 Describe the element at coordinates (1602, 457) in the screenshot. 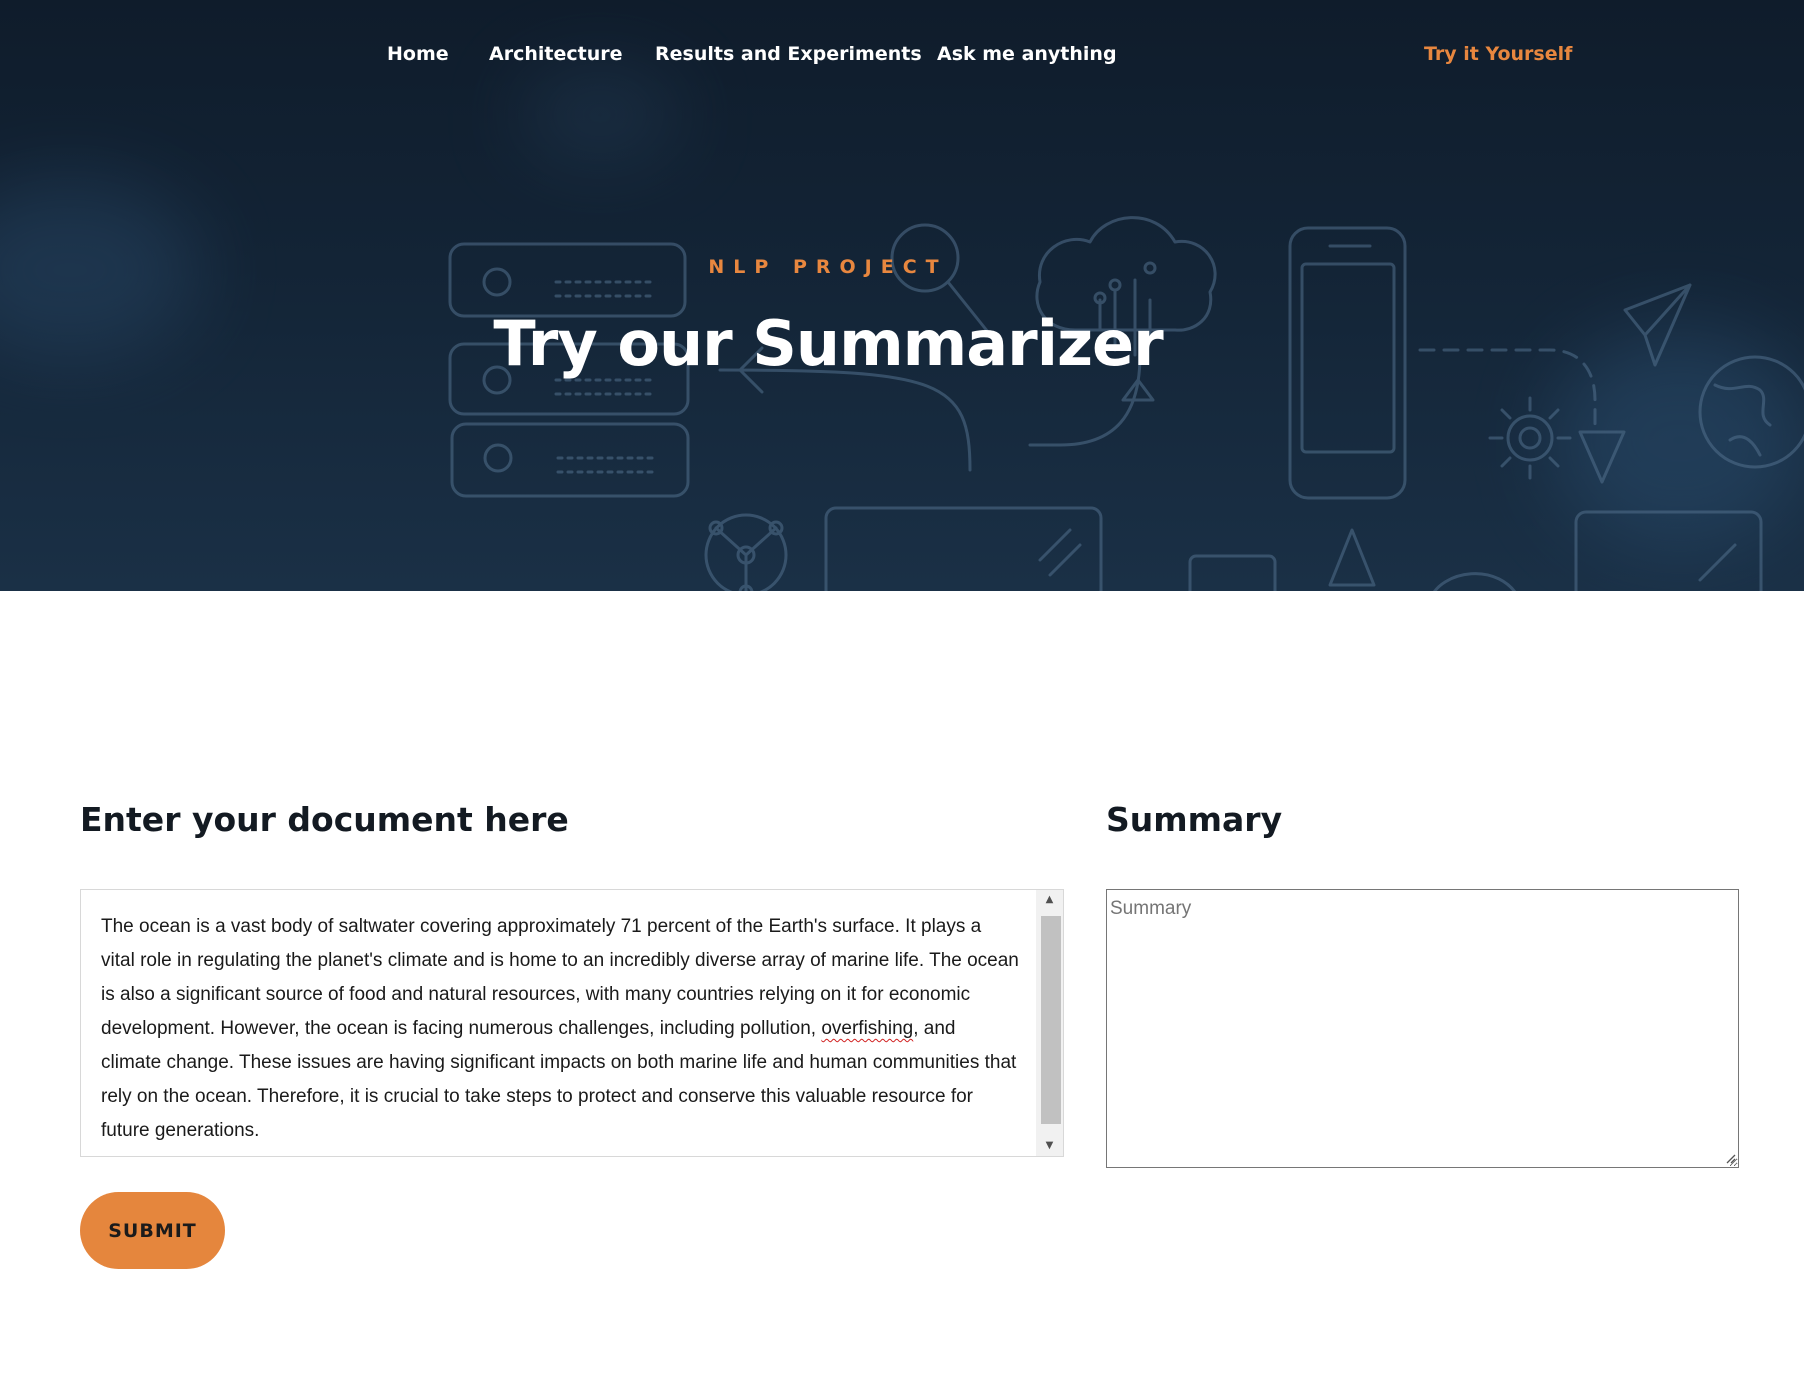

I see `arrow-icon` at that location.